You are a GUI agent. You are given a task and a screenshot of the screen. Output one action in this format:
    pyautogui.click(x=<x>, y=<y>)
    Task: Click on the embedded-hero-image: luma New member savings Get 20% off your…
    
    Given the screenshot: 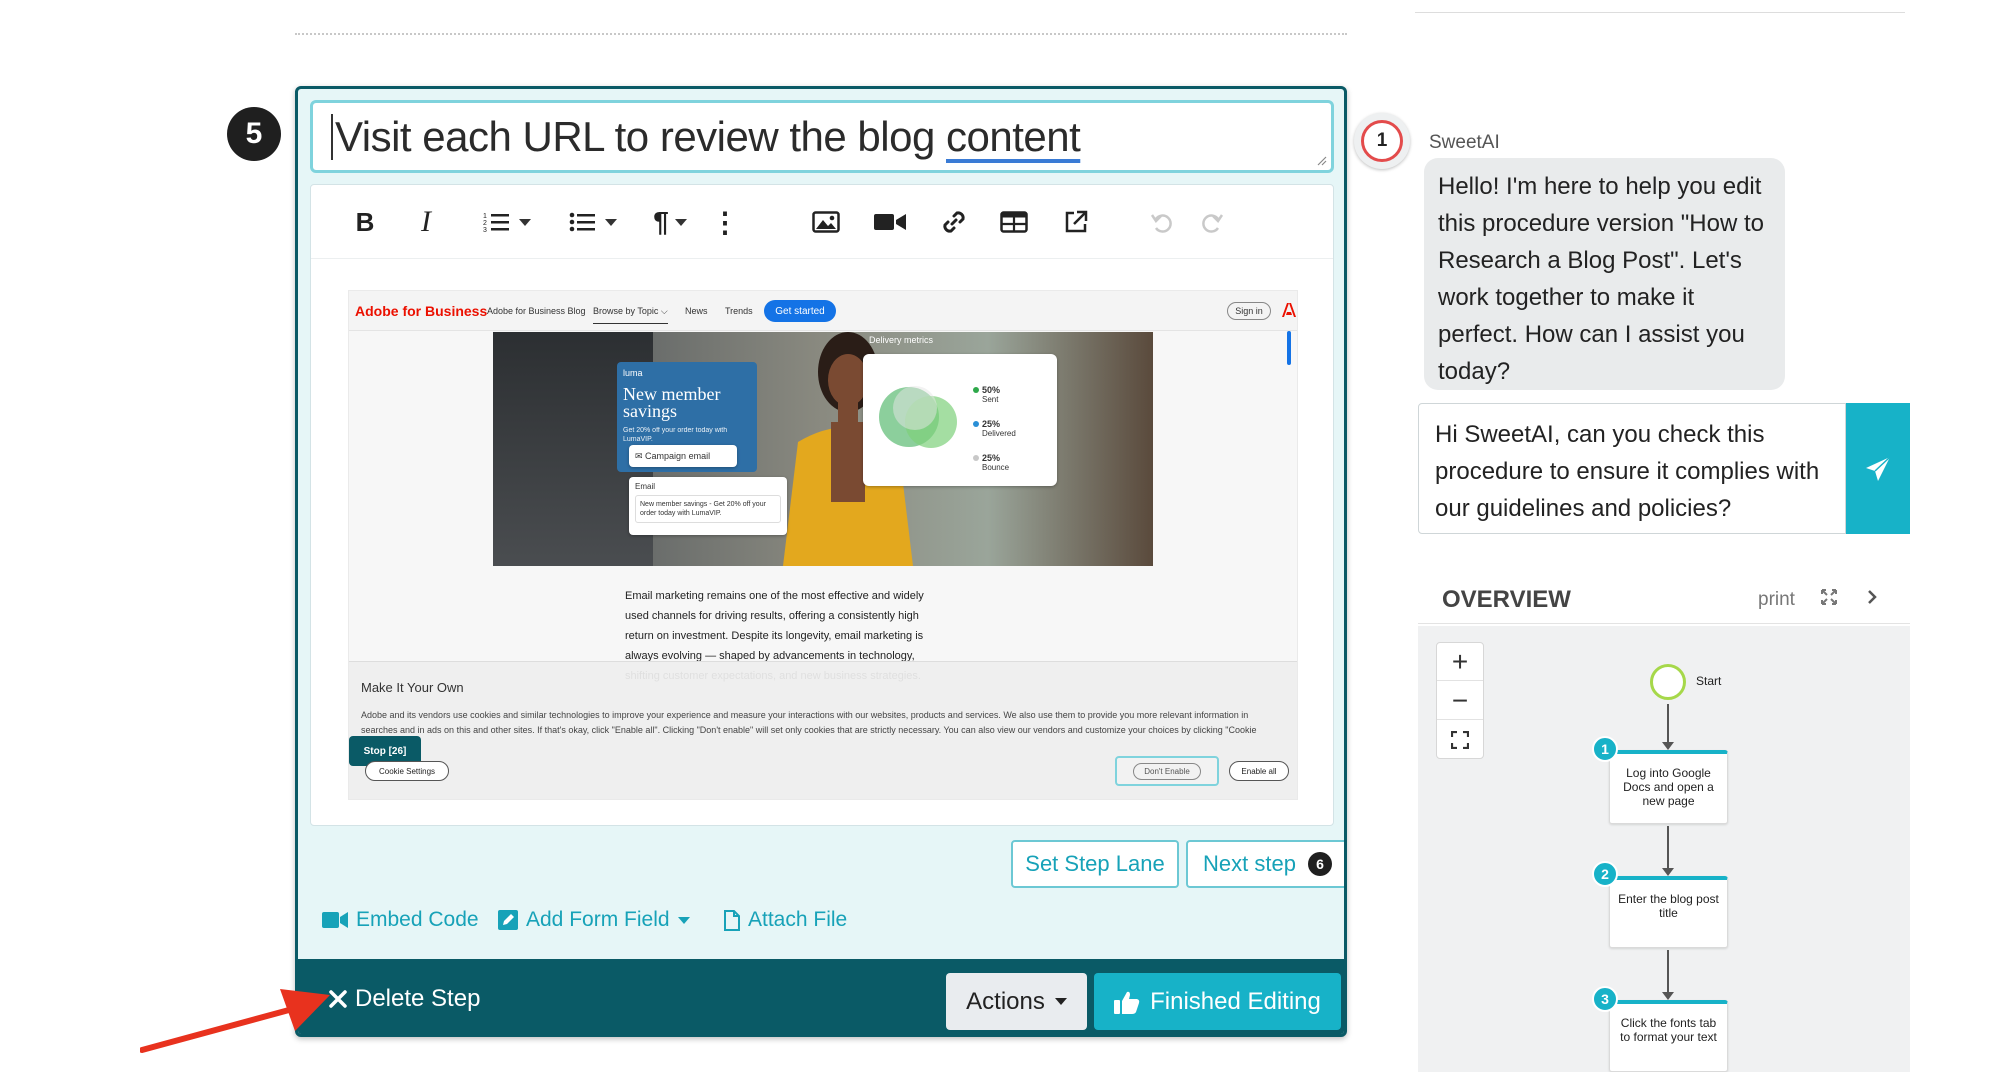 What is the action you would take?
    pyautogui.click(x=823, y=449)
    